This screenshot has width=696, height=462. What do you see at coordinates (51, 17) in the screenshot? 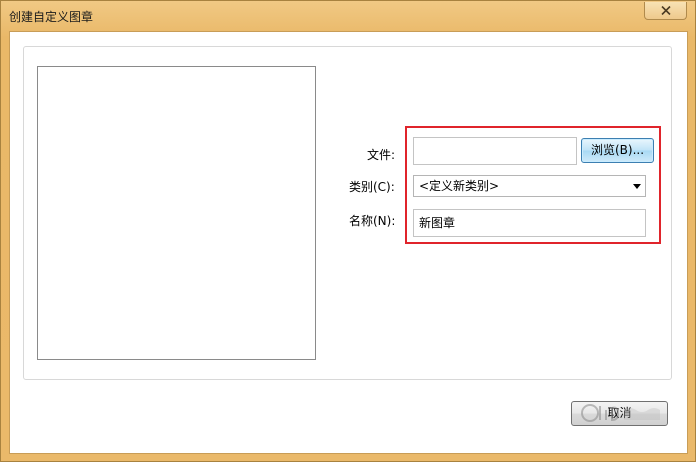
I see `window-title: 创建自定义图章` at bounding box center [51, 17].